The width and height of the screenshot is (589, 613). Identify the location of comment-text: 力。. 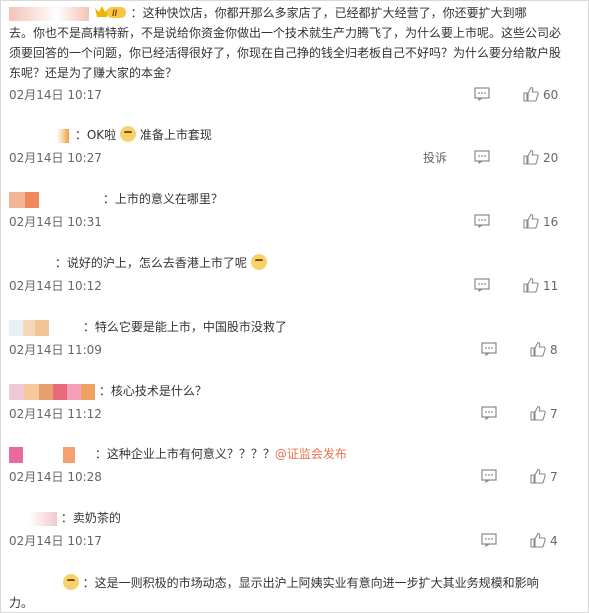
(21, 603).